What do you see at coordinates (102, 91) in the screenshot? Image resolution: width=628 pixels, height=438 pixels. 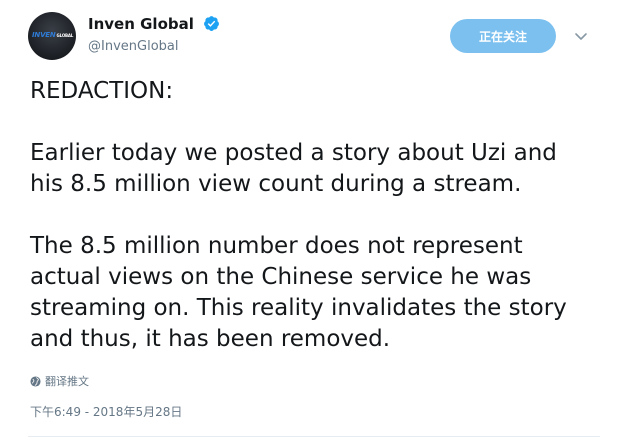 I see `tweet-paragraph: REDACTION:` at bounding box center [102, 91].